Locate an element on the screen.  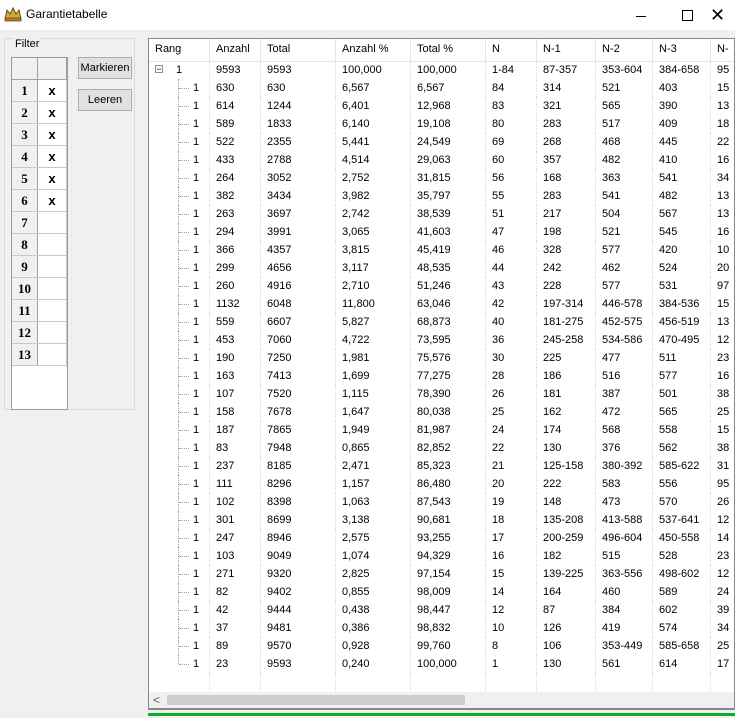
table-row: 1 589 1833 6,140 19,108 80 283 517 409 18 is located at coordinates (441, 124).